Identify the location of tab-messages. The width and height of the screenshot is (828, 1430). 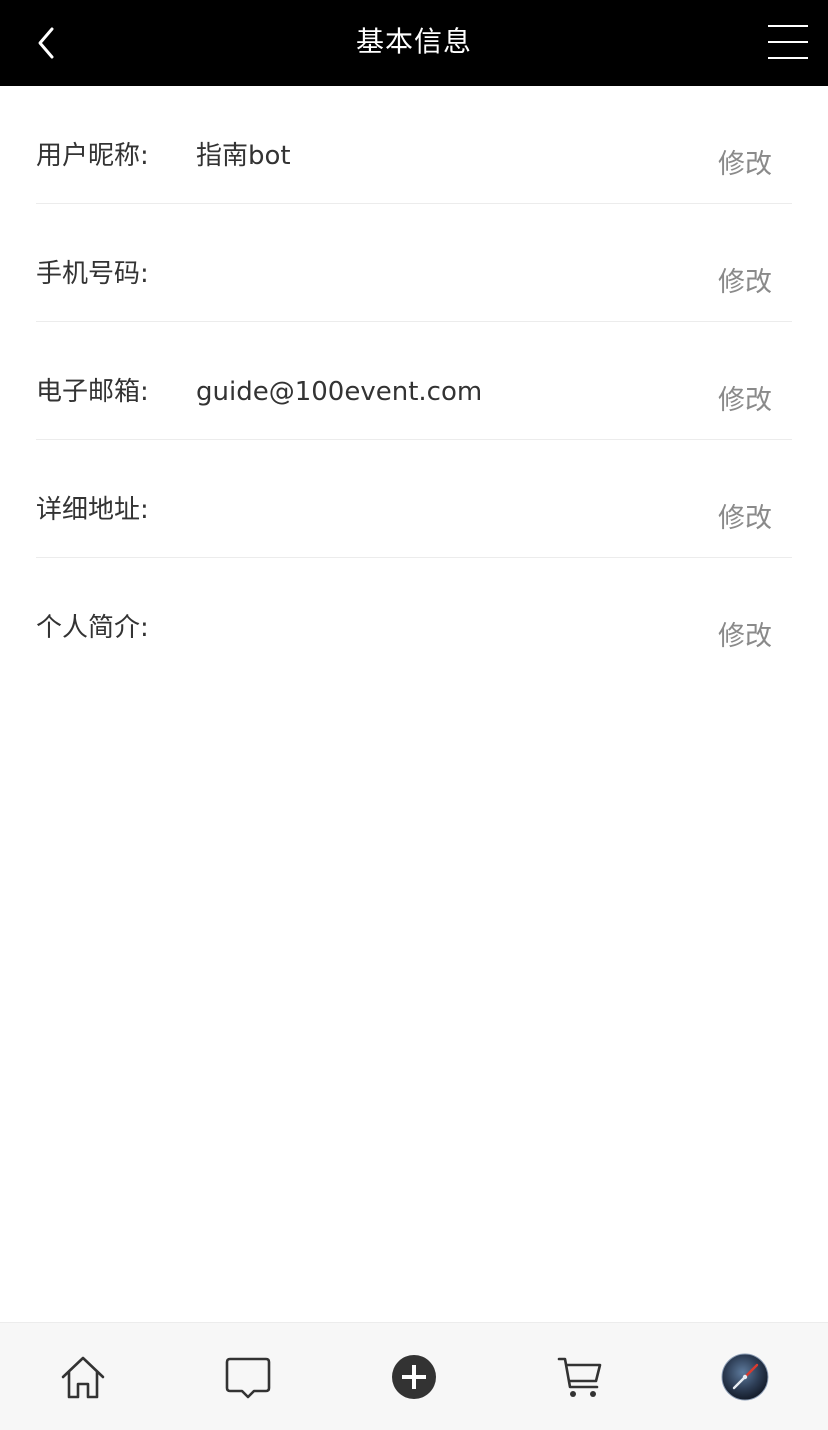
(248, 1377).